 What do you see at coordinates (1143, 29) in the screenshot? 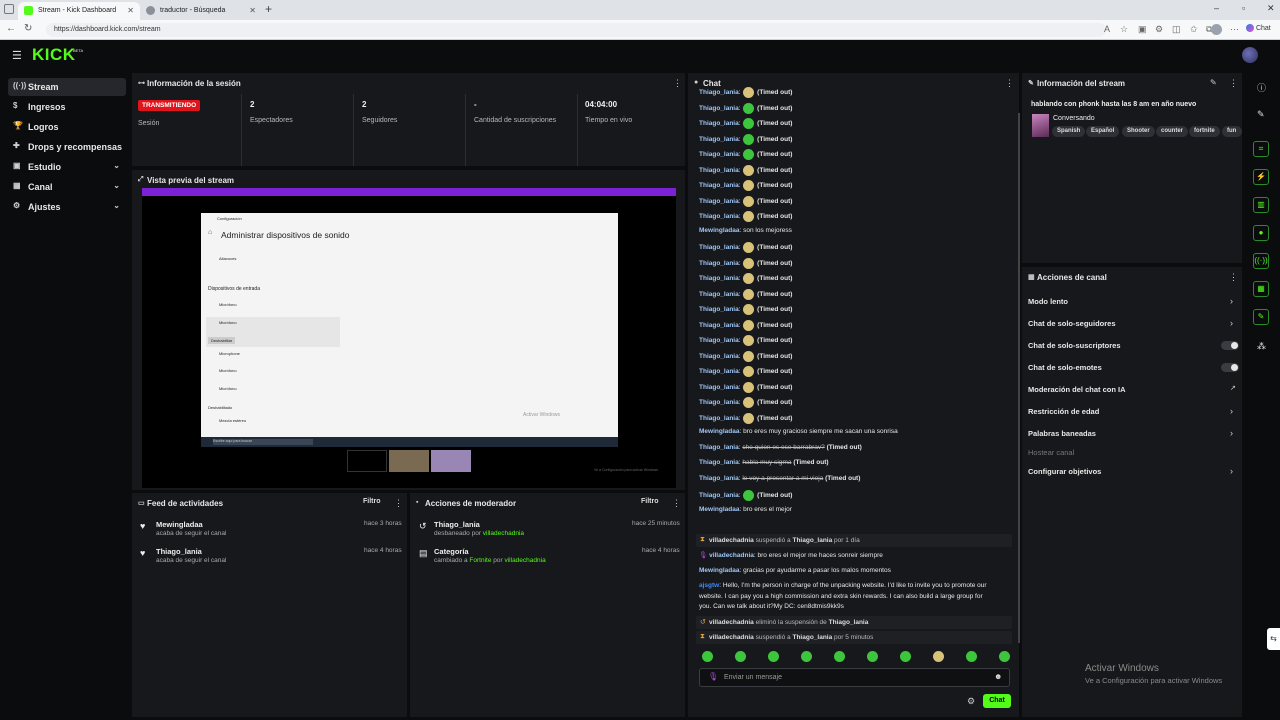
I see `extension-icon: ▣` at bounding box center [1143, 29].